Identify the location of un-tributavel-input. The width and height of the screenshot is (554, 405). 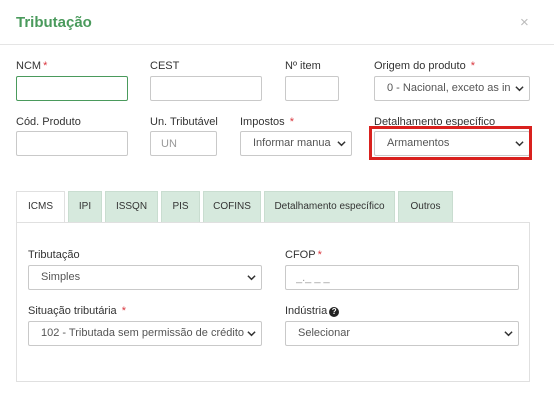
(183, 143).